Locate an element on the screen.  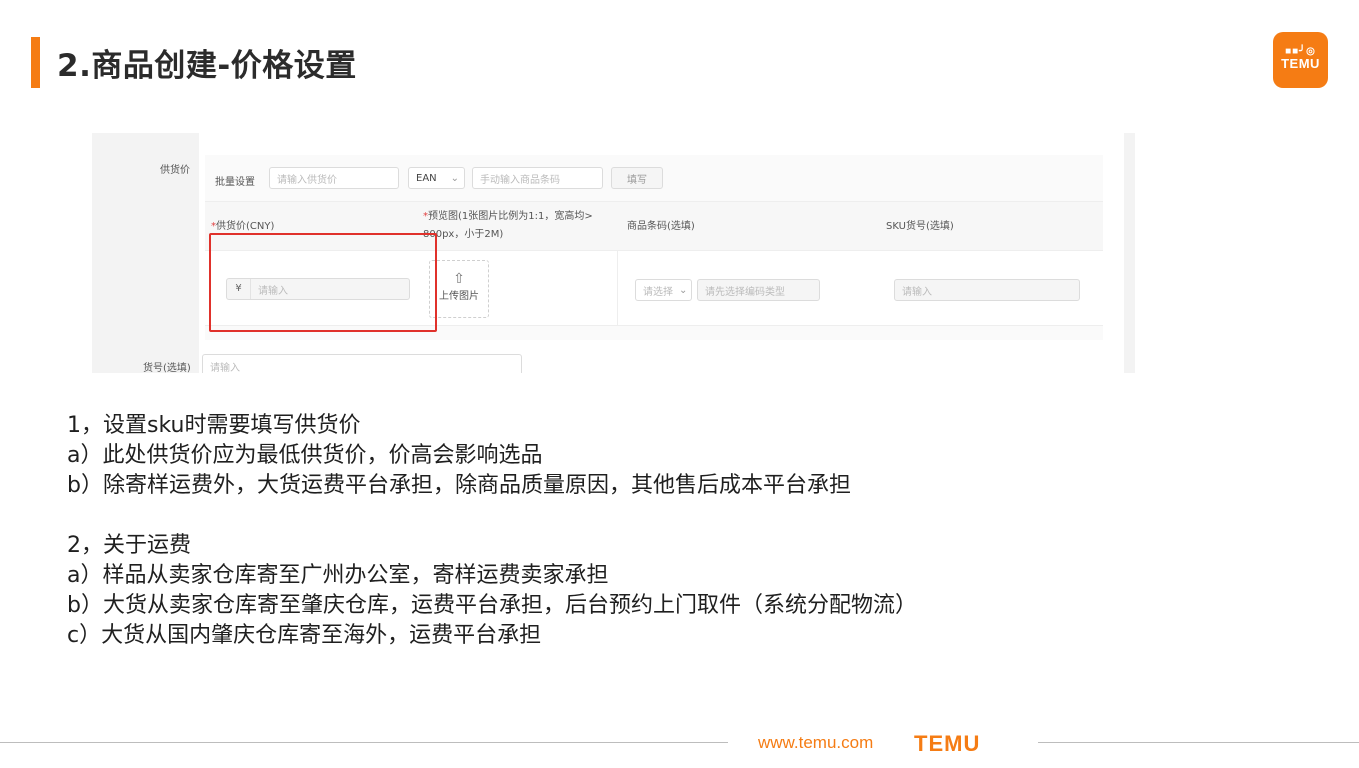
sku-no-input: 请输入 is located at coordinates (987, 290).